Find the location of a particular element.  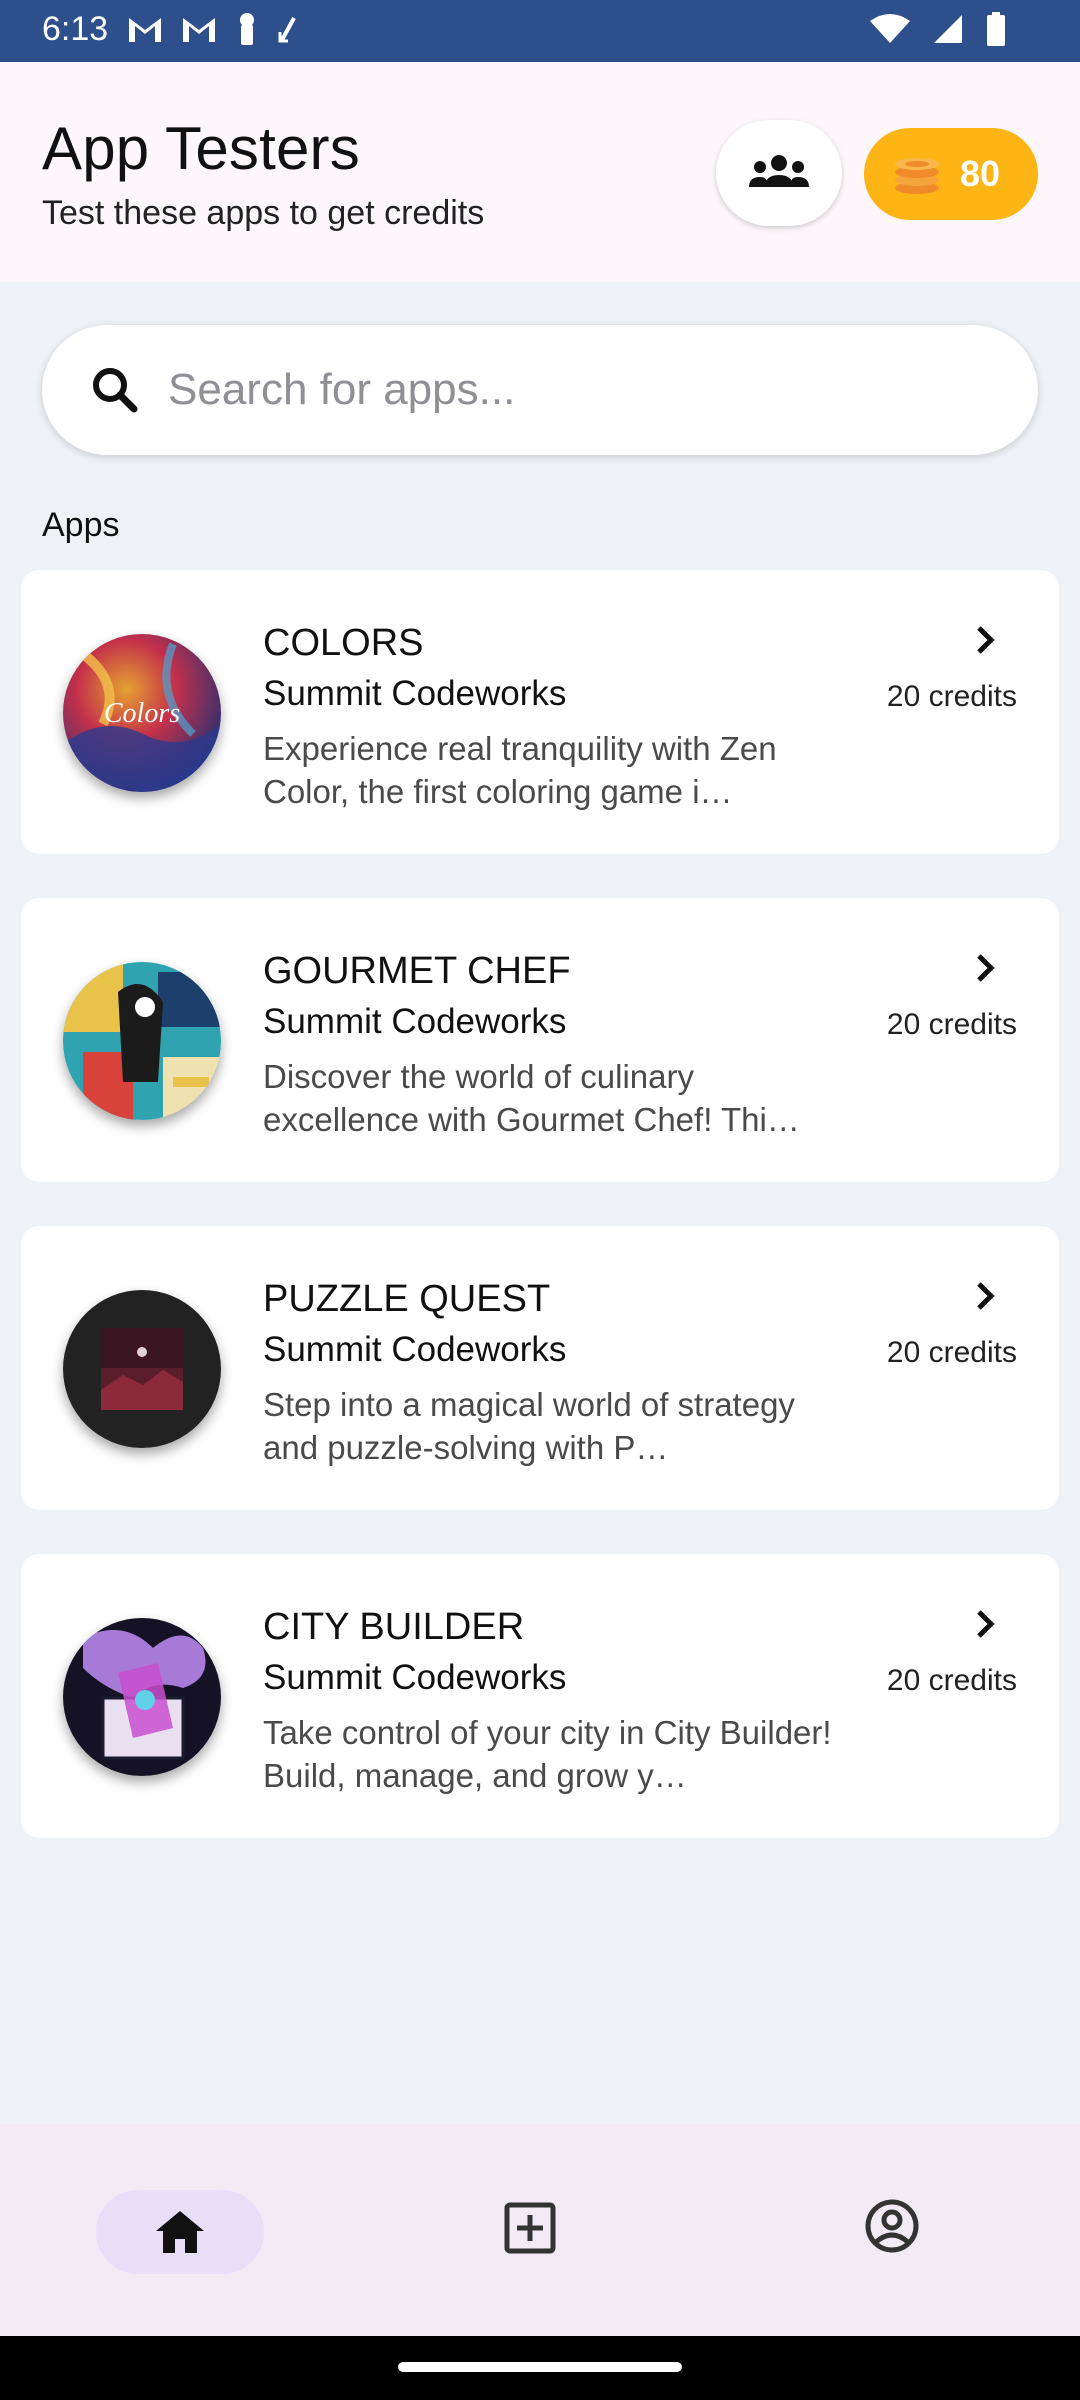

sync-icon is located at coordinates (287, 30).